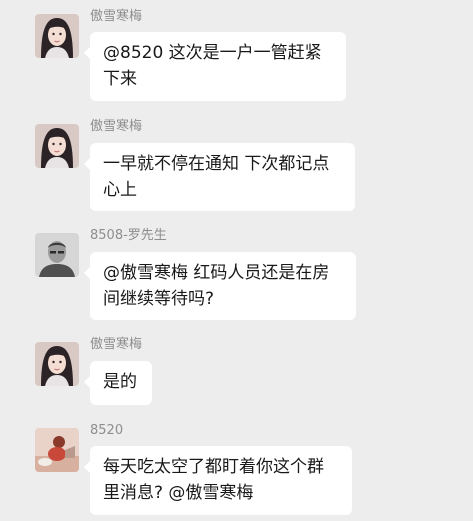  I want to click on message-bubble: 一早就不停在通知 下次都记点 心上, so click(219, 177).